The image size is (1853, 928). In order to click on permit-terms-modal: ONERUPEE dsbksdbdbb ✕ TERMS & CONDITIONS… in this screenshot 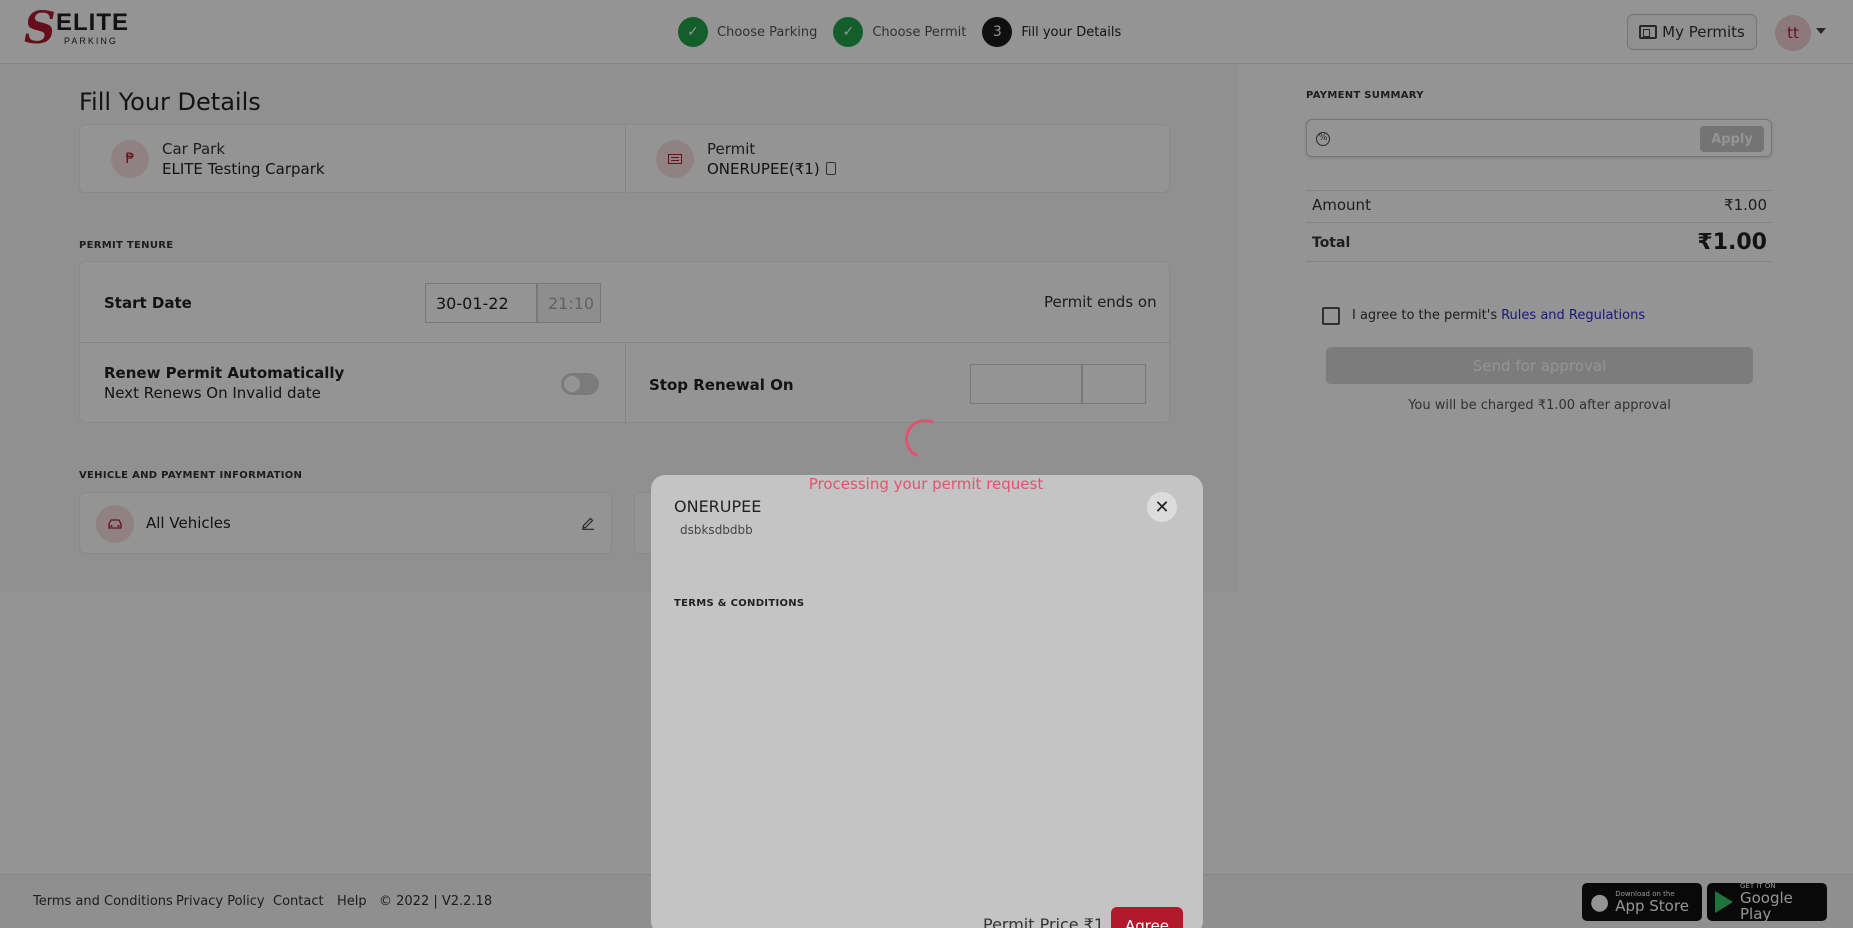, I will do `click(927, 701)`.